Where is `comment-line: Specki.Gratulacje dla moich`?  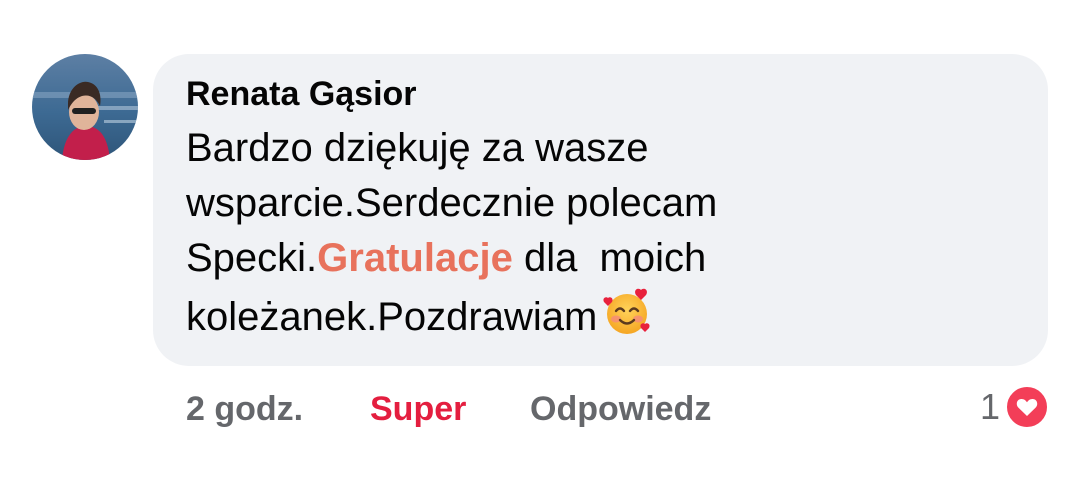
comment-line: Specki.Gratulacje dla moich is located at coordinates (602, 258).